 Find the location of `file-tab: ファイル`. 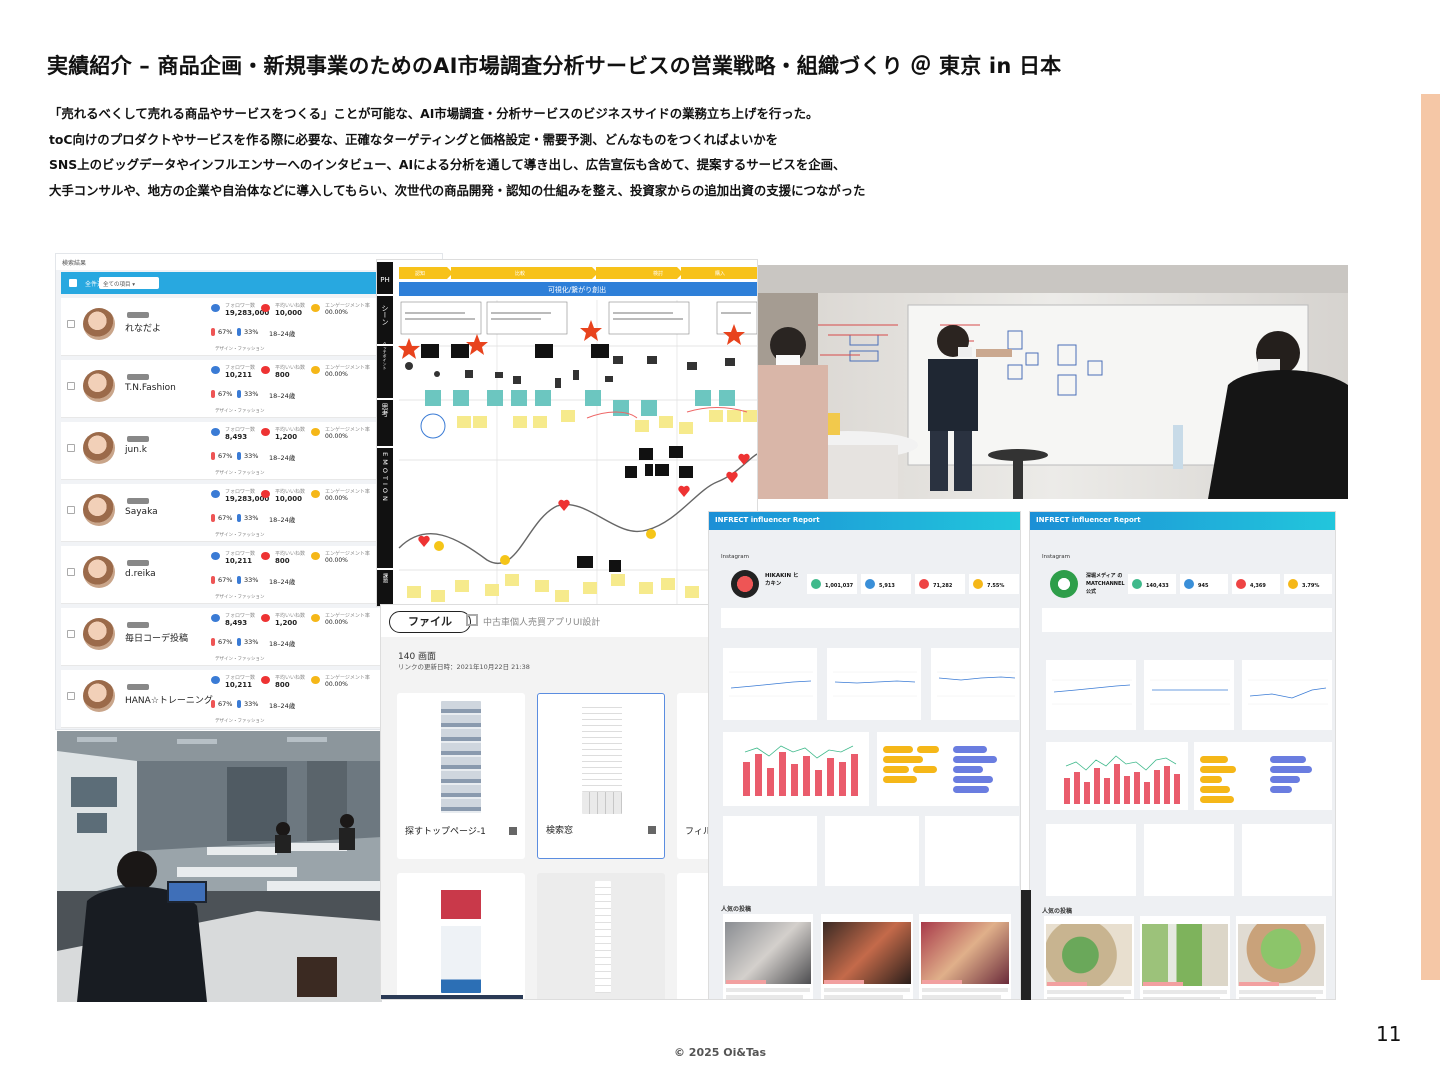

file-tab: ファイル is located at coordinates (430, 622).